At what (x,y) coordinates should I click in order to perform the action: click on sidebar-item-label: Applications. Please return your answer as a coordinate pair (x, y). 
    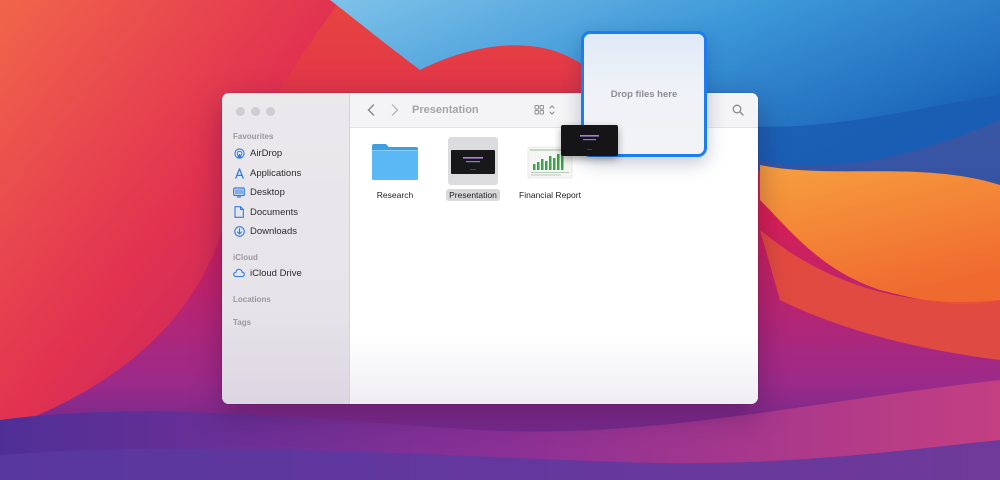
    Looking at the image, I should click on (276, 173).